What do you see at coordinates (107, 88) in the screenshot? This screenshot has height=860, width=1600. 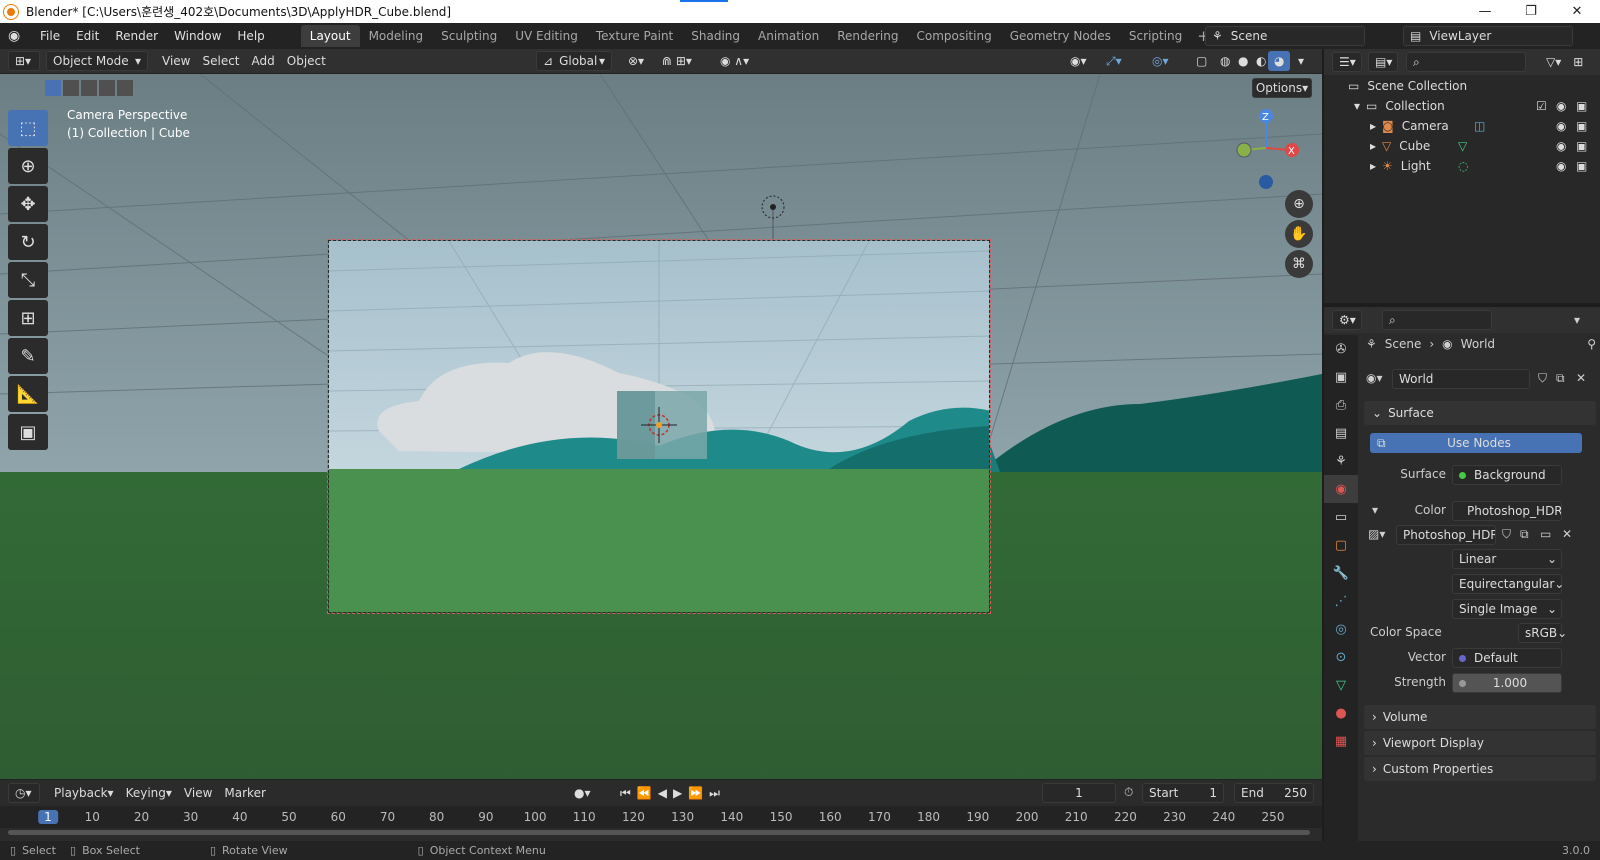 I see `select-invert-icon` at bounding box center [107, 88].